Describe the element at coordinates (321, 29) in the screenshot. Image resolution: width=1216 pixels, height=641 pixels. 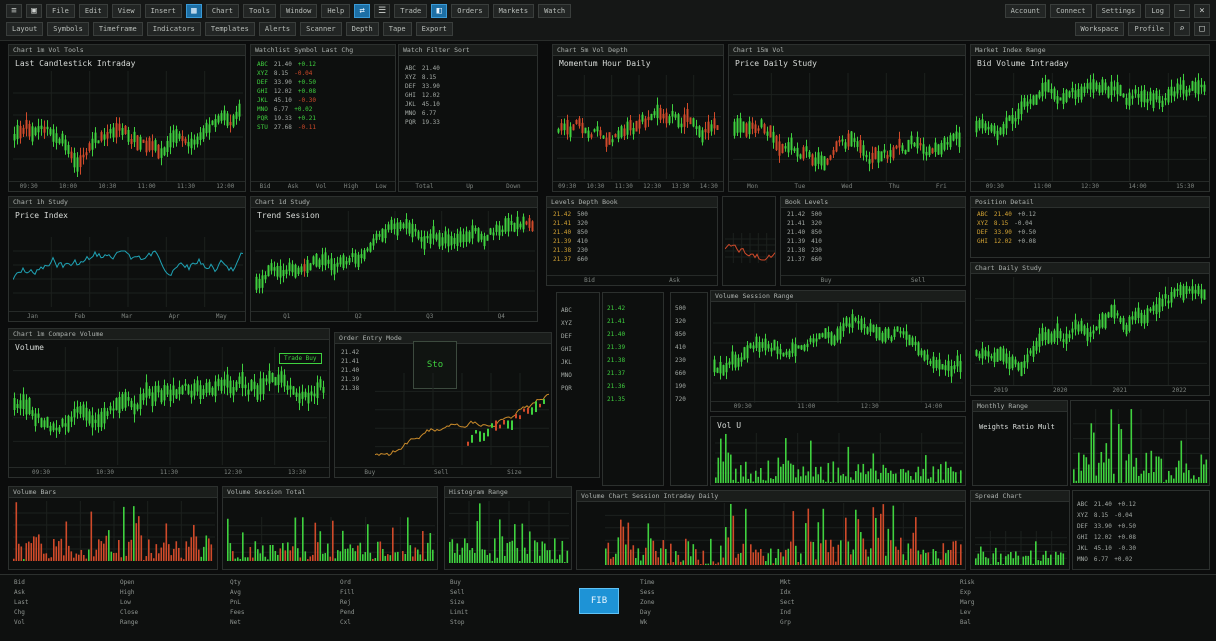
I see `btn-scanner: Scanner` at that location.